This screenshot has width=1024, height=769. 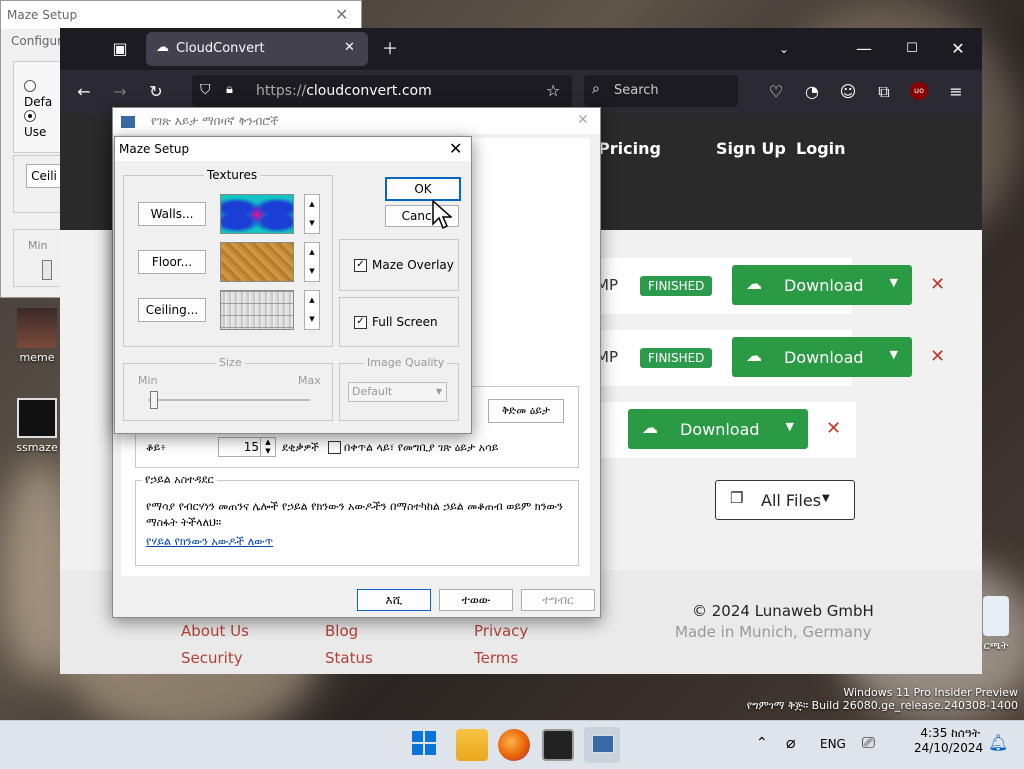 What do you see at coordinates (812, 92) in the screenshot?
I see `monitor-icon: ◔` at bounding box center [812, 92].